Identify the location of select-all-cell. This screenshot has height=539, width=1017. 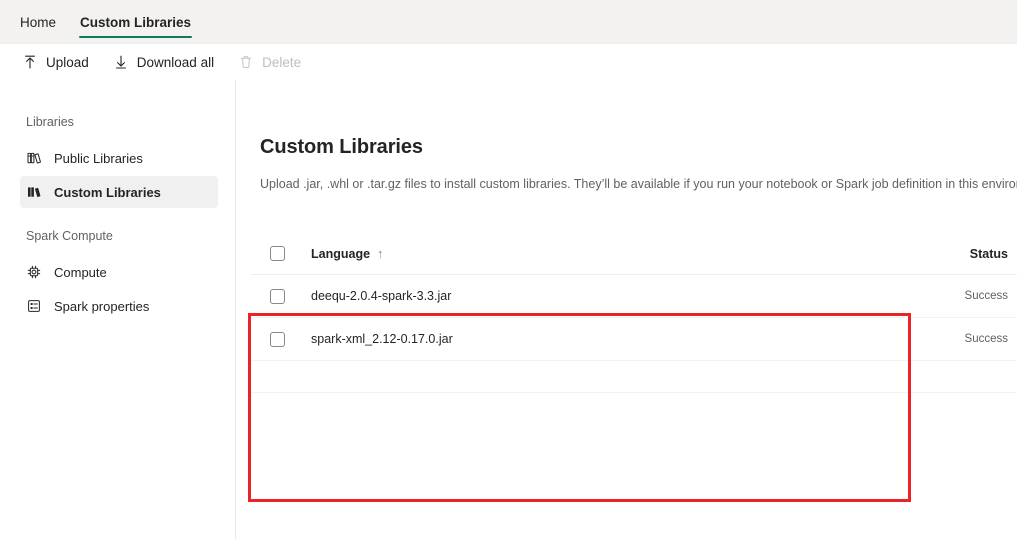
(275, 253).